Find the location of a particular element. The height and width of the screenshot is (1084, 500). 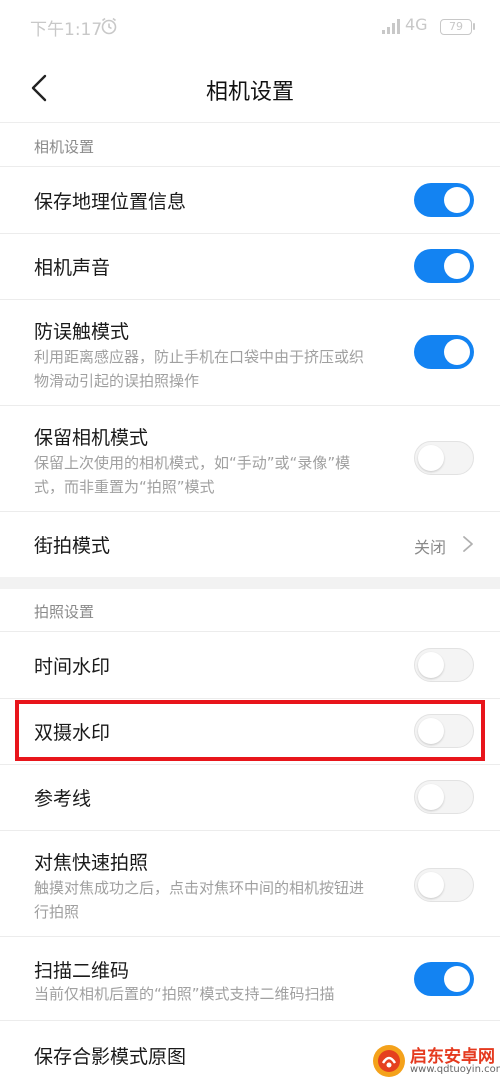

setting-row-grid: 参考线 is located at coordinates (250, 797).